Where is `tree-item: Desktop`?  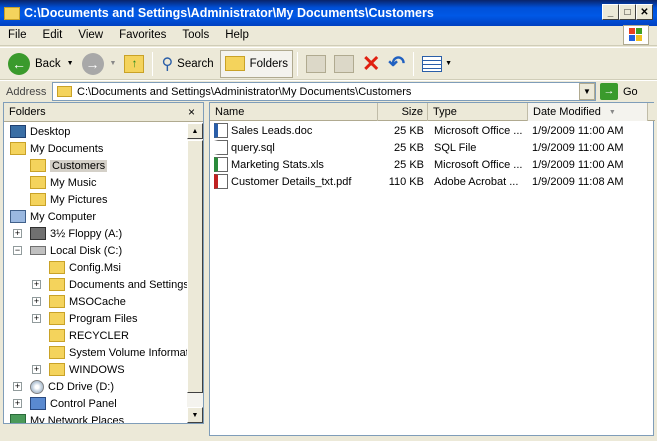 tree-item: Desktop is located at coordinates (40, 131).